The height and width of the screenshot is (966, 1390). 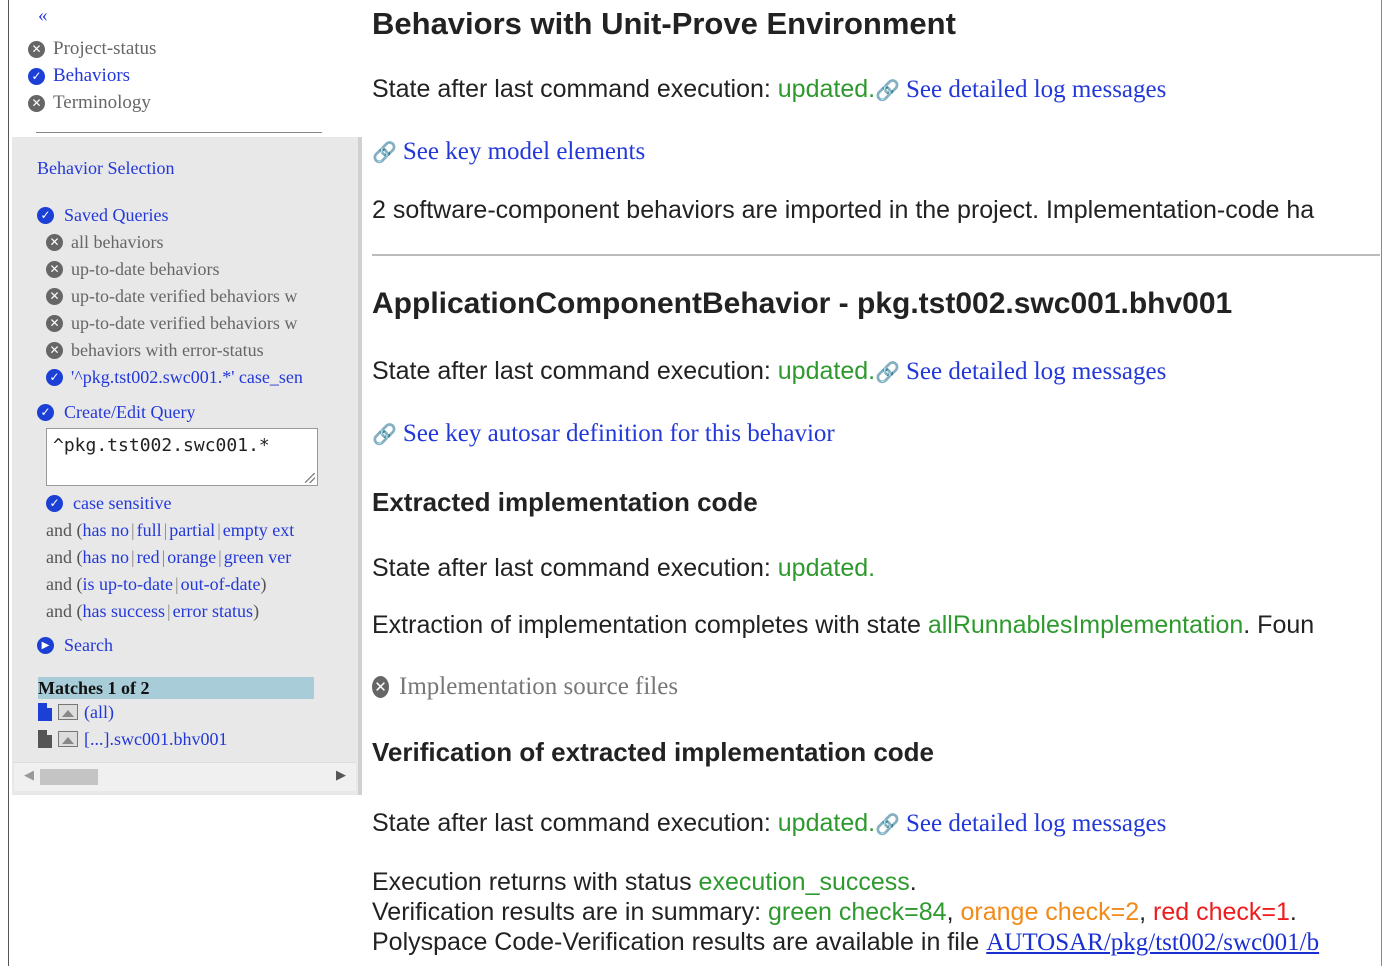 I want to click on link-label: See key model elements, so click(x=524, y=151).